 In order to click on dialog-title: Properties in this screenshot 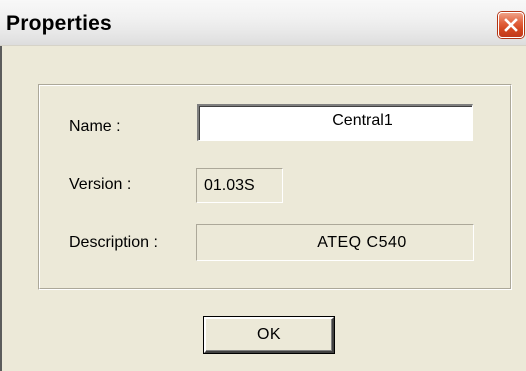, I will do `click(59, 23)`.